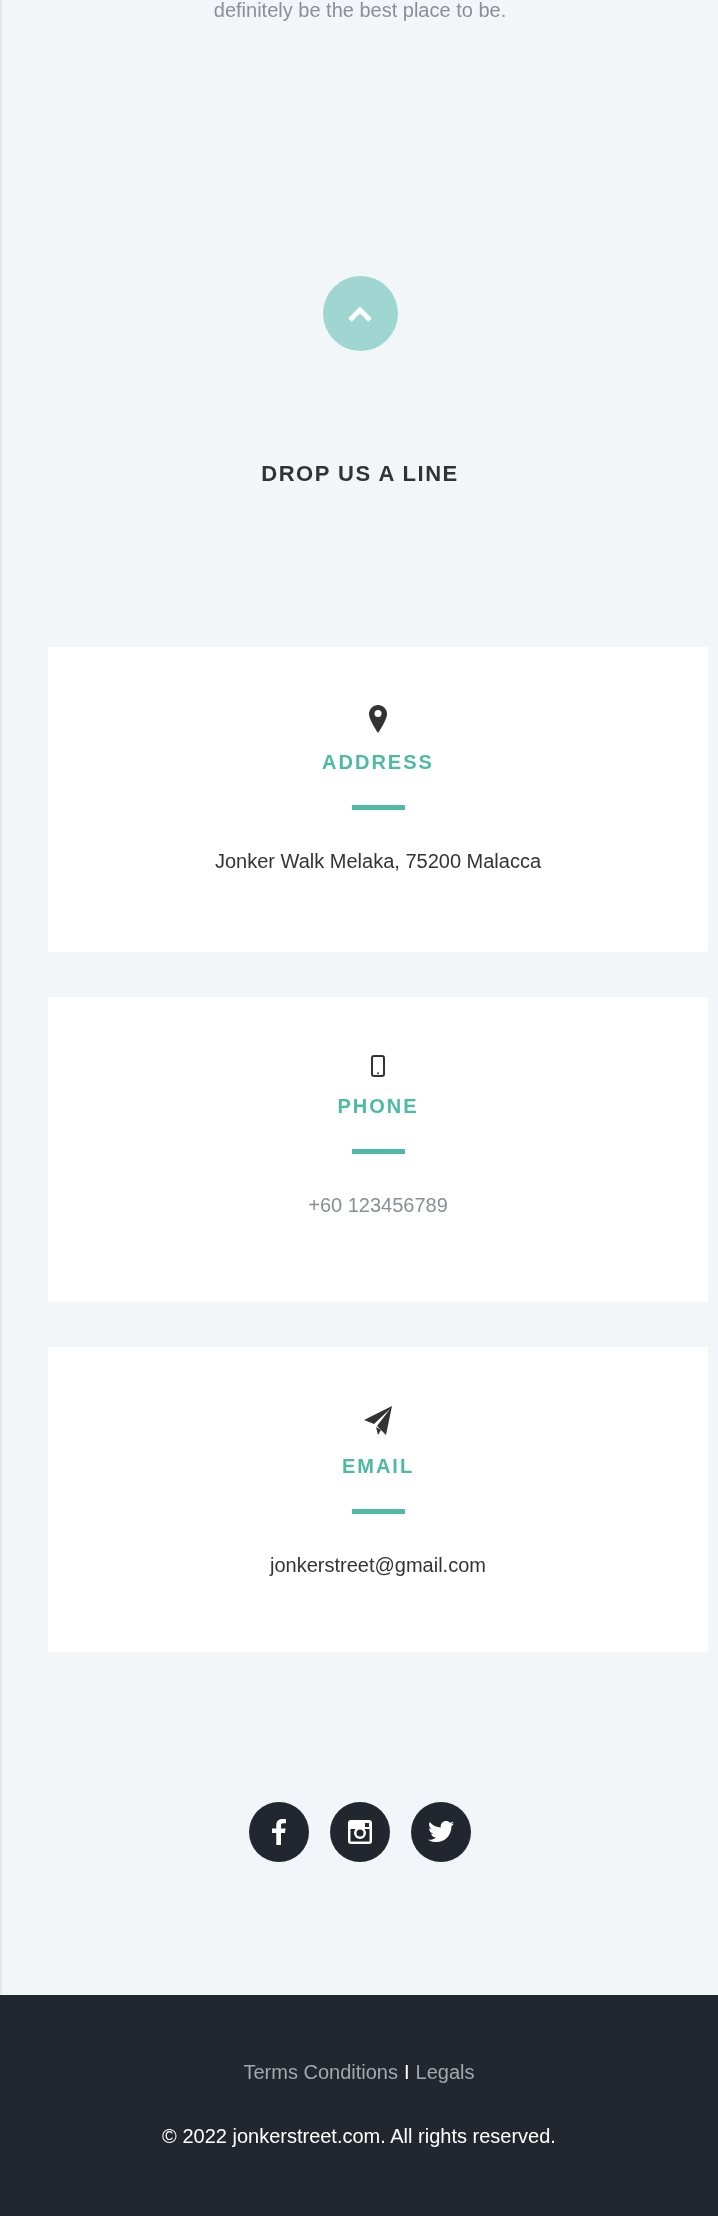  What do you see at coordinates (360, 474) in the screenshot?
I see `section-heading: DROP US A LINE` at bounding box center [360, 474].